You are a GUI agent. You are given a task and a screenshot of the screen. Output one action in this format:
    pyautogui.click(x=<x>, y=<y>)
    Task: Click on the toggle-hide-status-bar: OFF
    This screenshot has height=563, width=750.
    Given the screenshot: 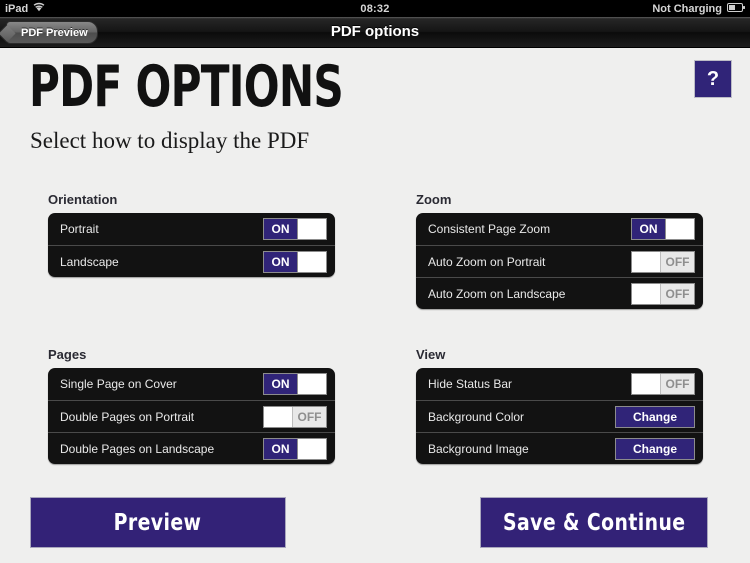 What is the action you would take?
    pyautogui.click(x=663, y=384)
    